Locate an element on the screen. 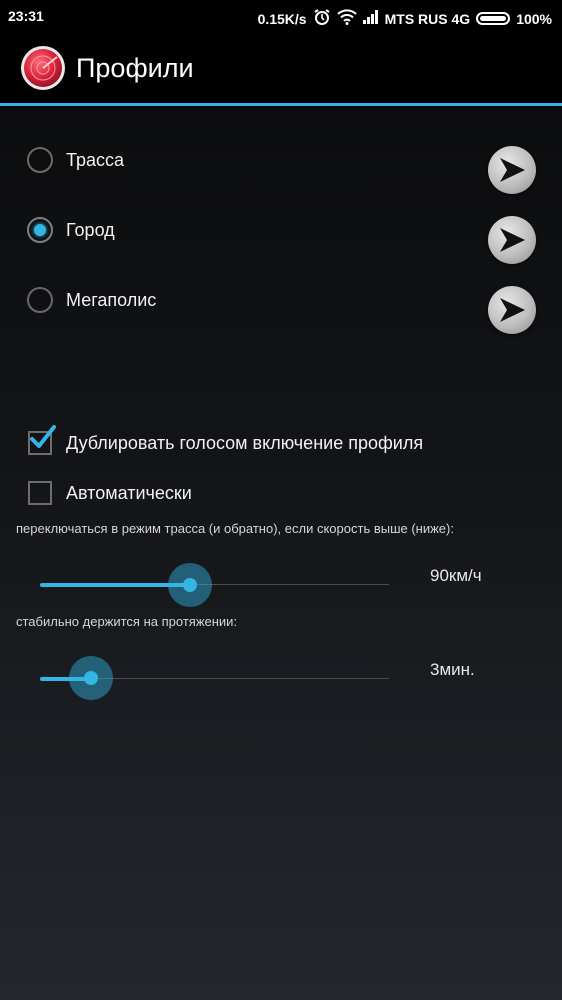  wifi-icon is located at coordinates (346, 18).